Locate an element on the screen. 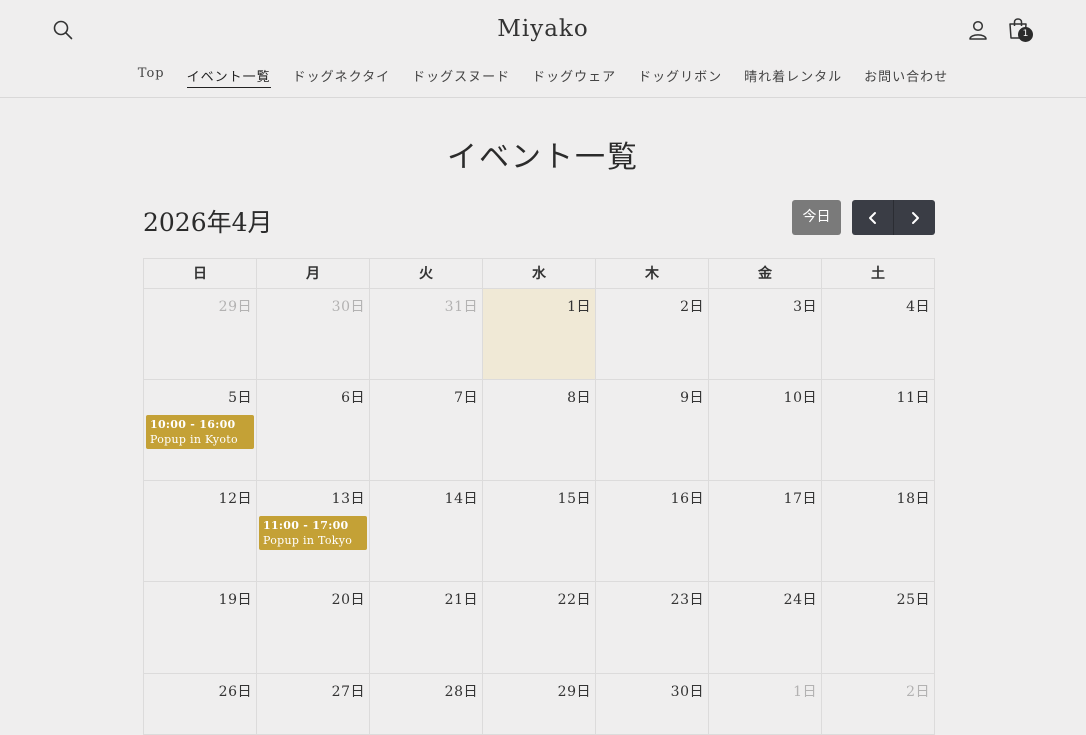 This screenshot has width=1086, height=735. prev-month-button is located at coordinates (872, 217).